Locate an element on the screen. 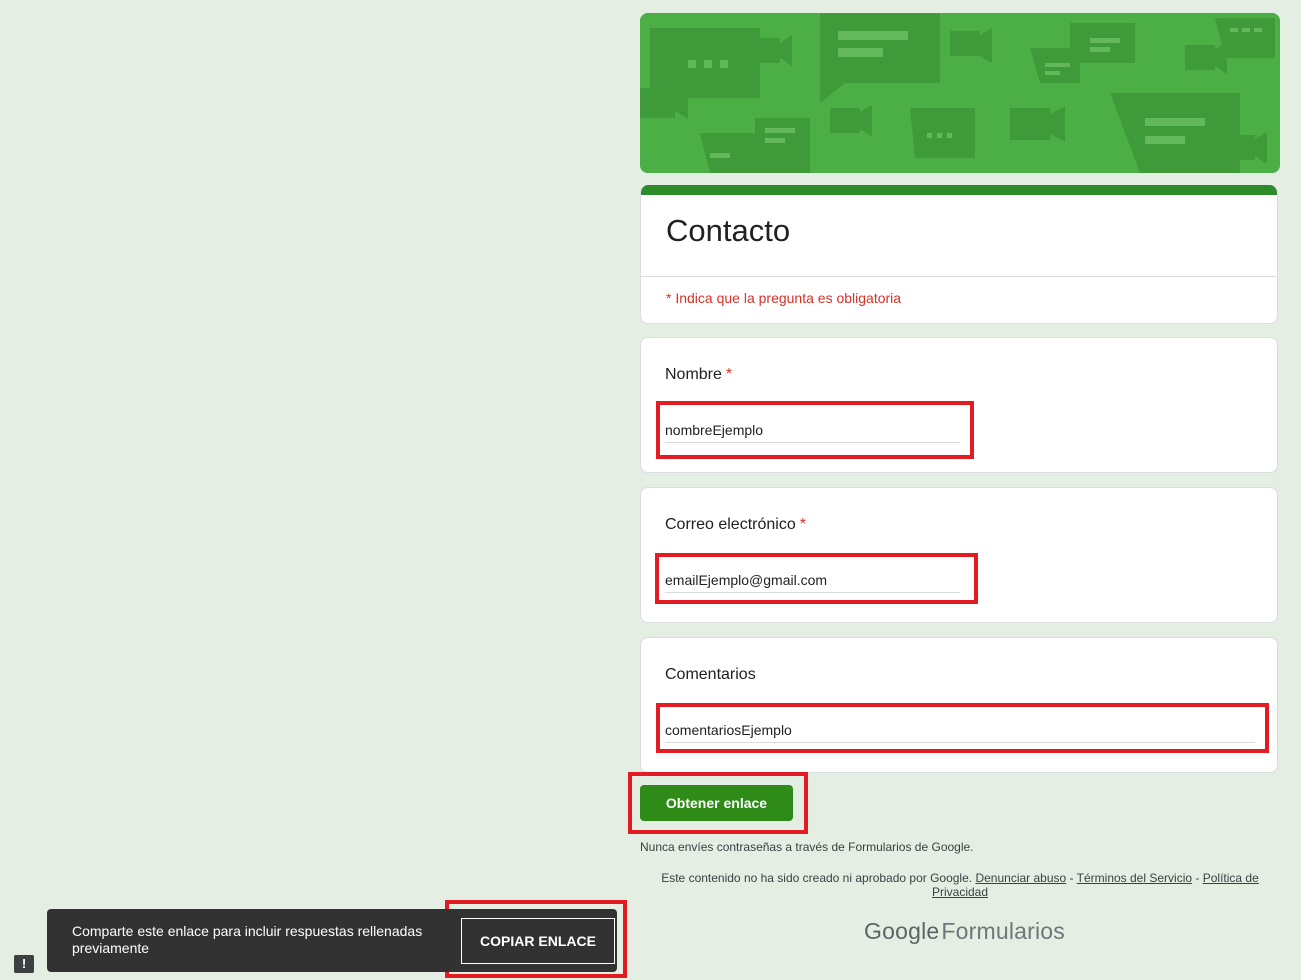 The image size is (1301, 980). required-note: * Indica que la pregunta es obligatoria is located at coordinates (784, 298).